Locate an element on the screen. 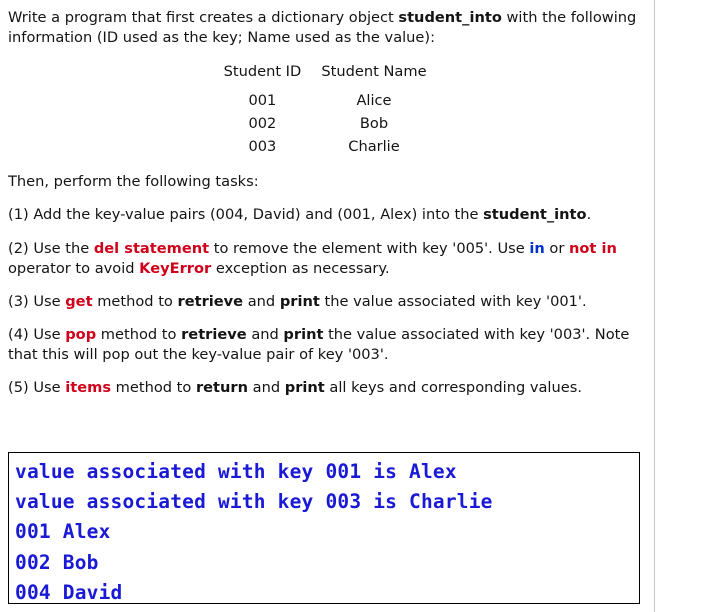 The height and width of the screenshot is (612, 718). task-2-keyword-del-statement: del statement is located at coordinates (151, 248).